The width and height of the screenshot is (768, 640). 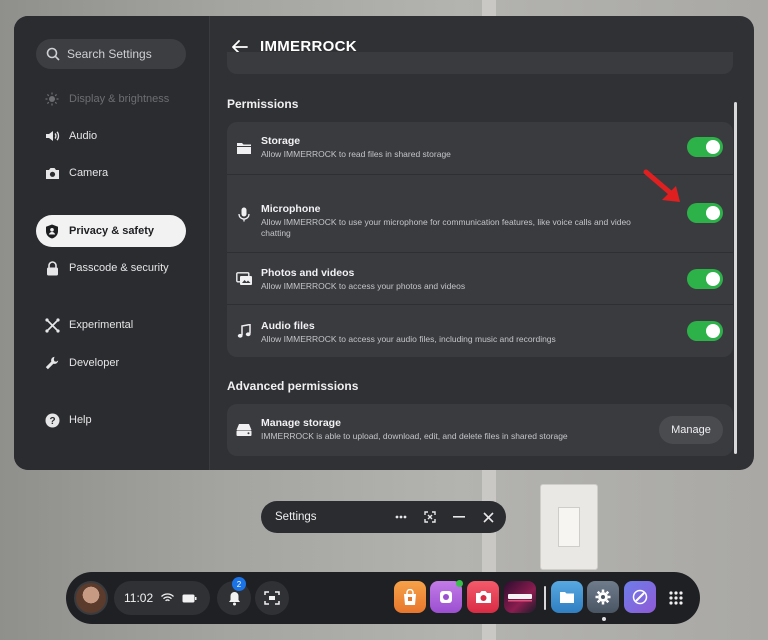 What do you see at coordinates (52, 99) in the screenshot?
I see `sun-icon` at bounding box center [52, 99].